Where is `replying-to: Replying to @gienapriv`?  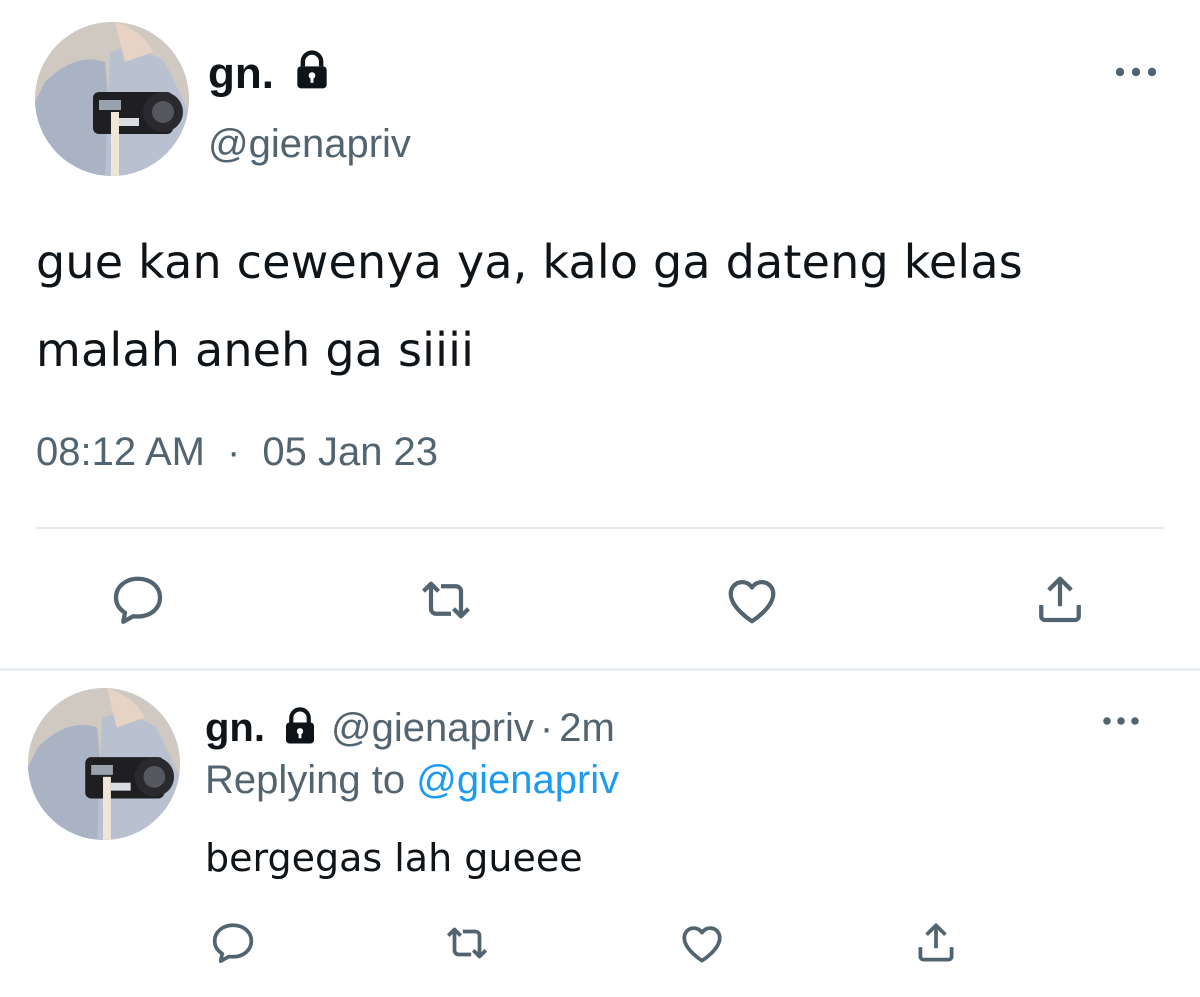 replying-to: Replying to @gienapriv is located at coordinates (412, 780).